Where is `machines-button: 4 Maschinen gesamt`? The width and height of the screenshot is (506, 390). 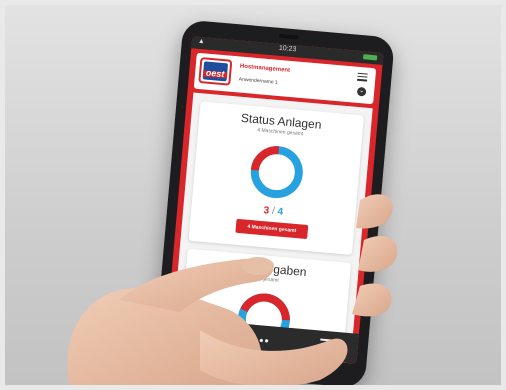
machines-button: 4 Maschinen gesamt is located at coordinates (272, 229).